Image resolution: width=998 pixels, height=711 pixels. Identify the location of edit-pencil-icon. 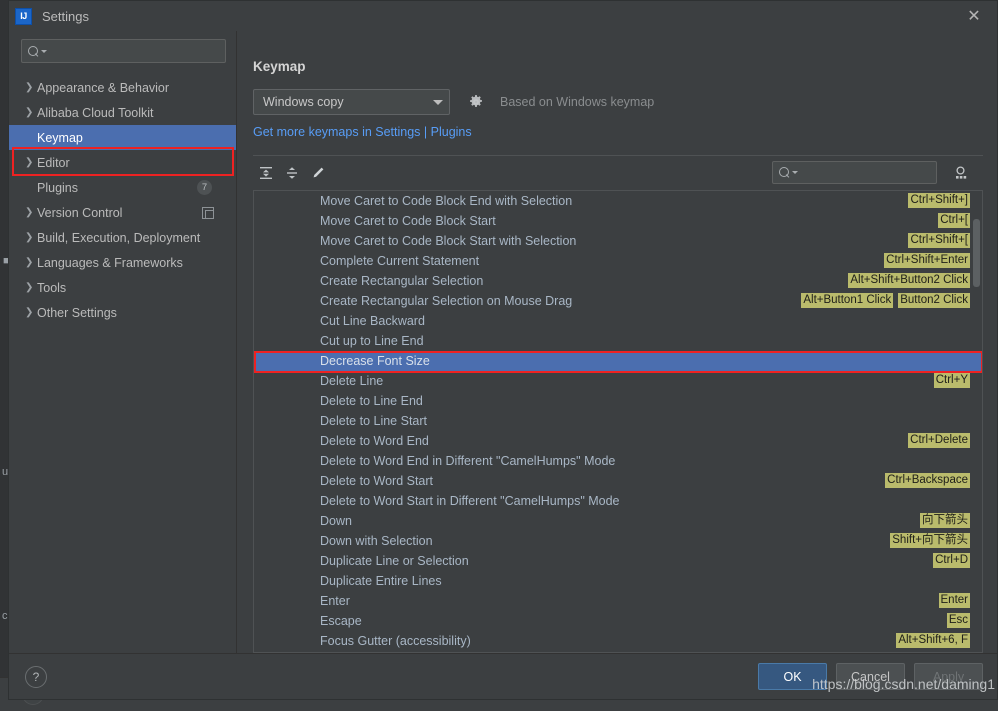
(318, 173).